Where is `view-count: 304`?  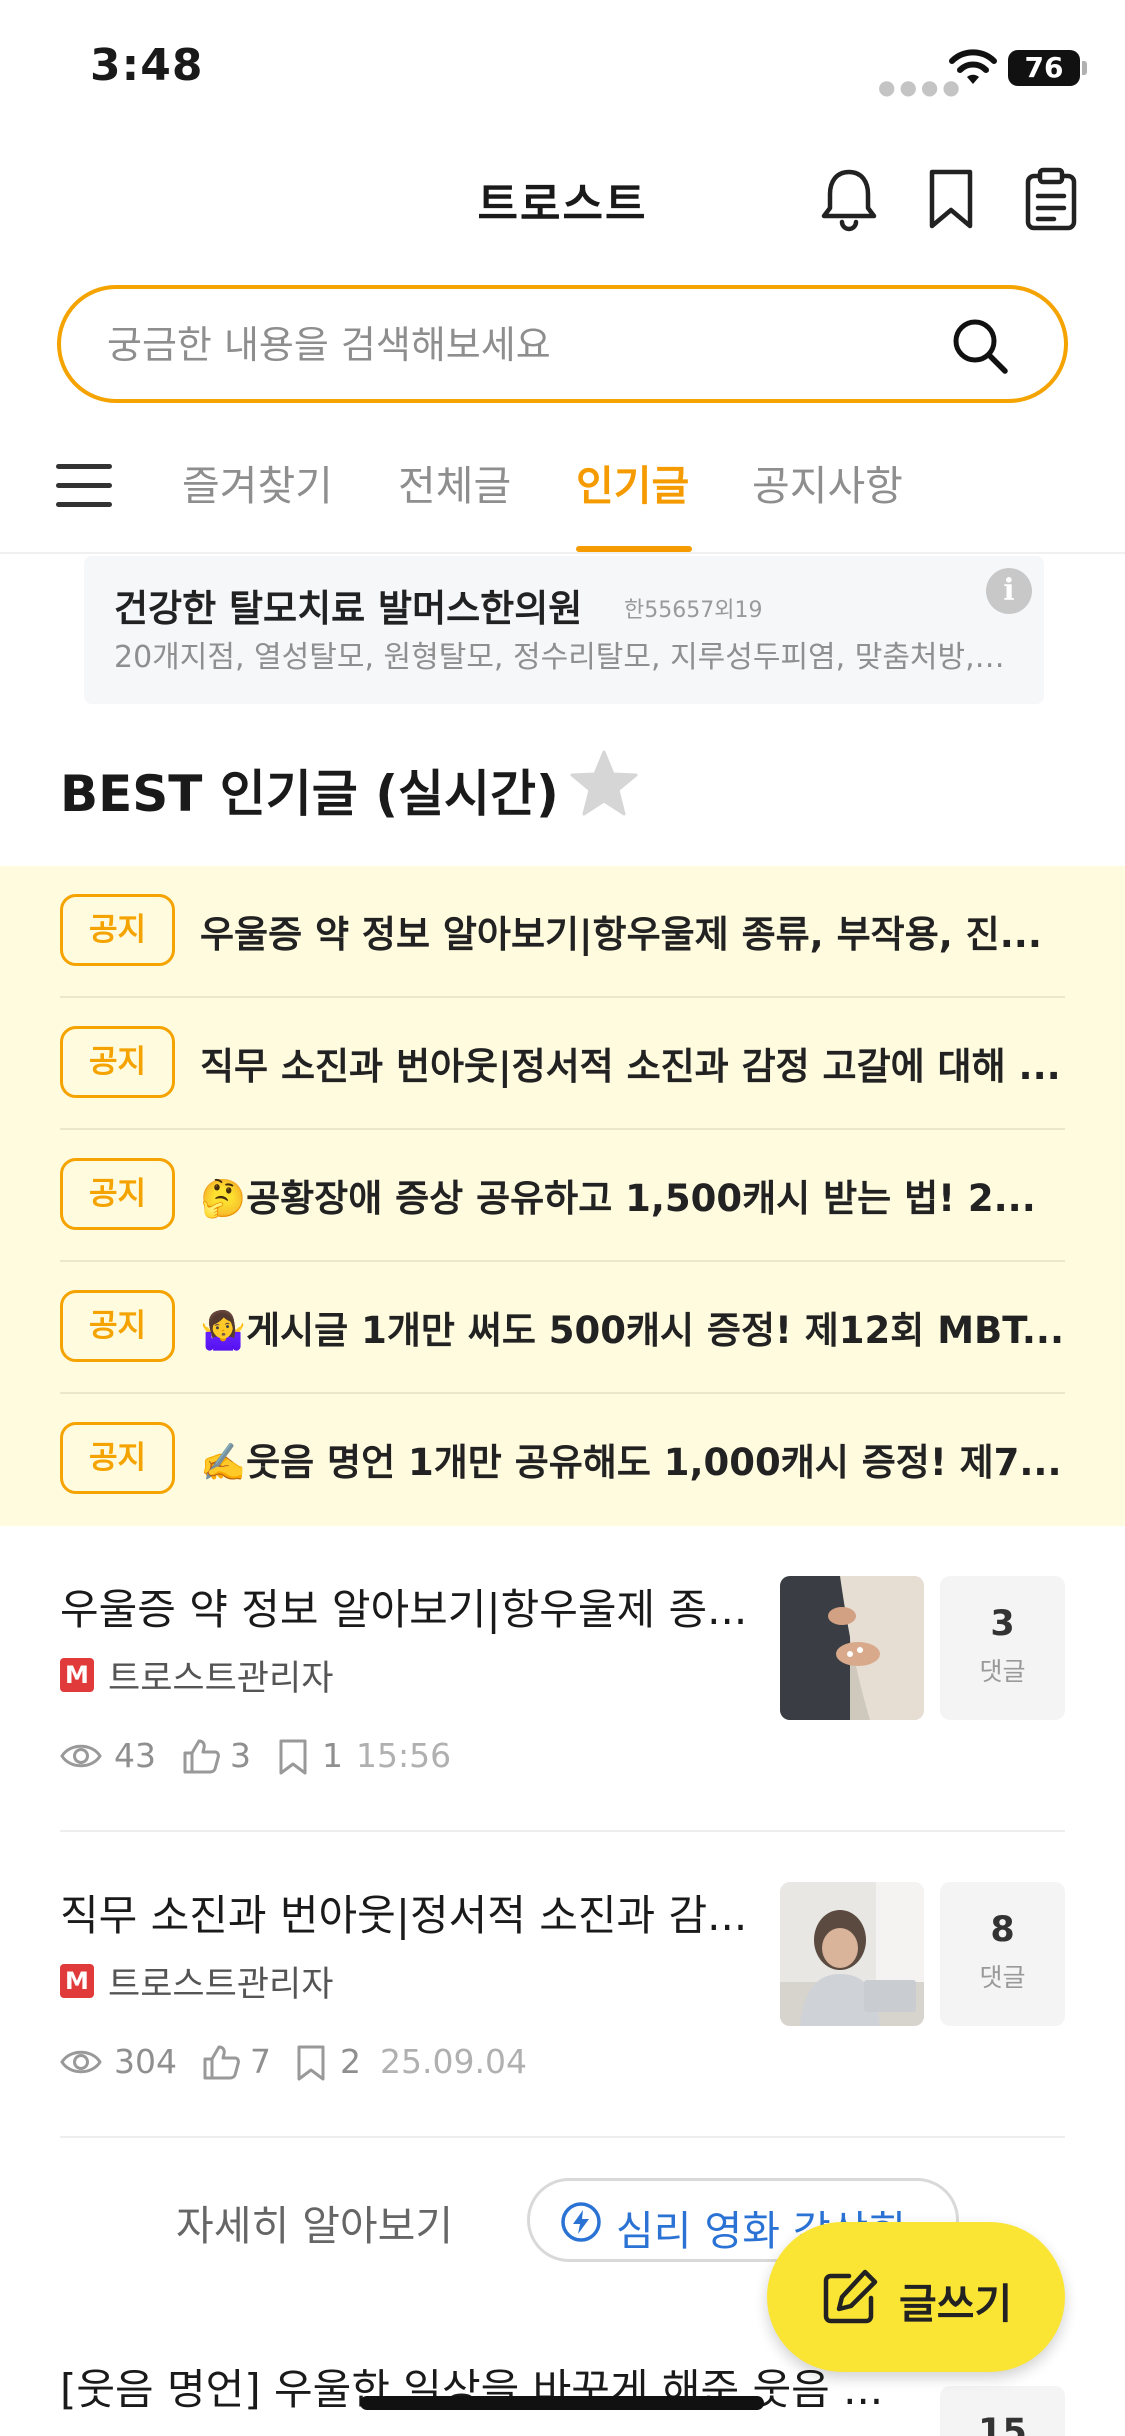
view-count: 304 is located at coordinates (145, 2061).